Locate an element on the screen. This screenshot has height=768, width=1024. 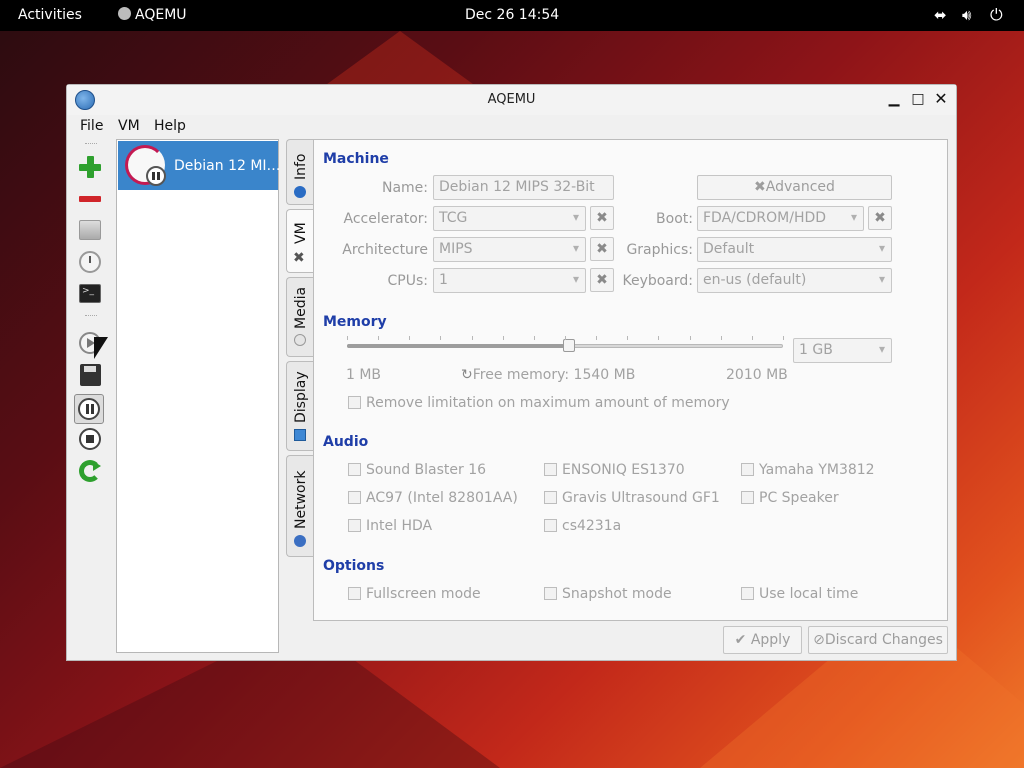
slider-handle is located at coordinates (569, 345).